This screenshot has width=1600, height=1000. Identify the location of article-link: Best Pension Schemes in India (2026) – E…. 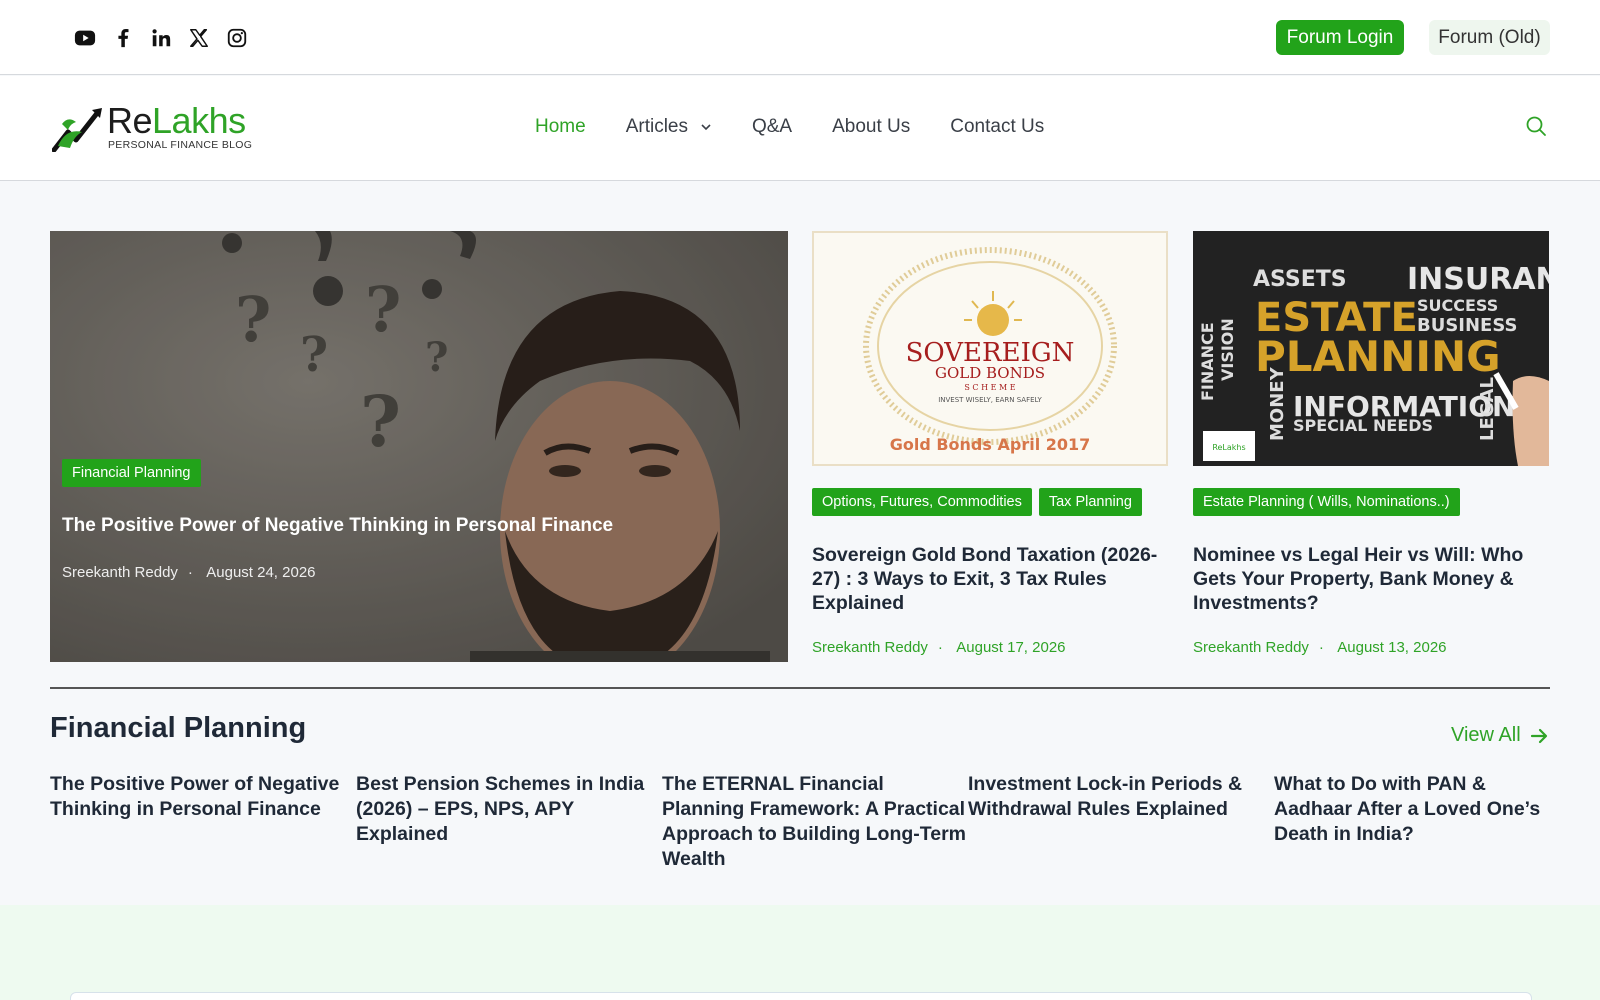
(509, 822).